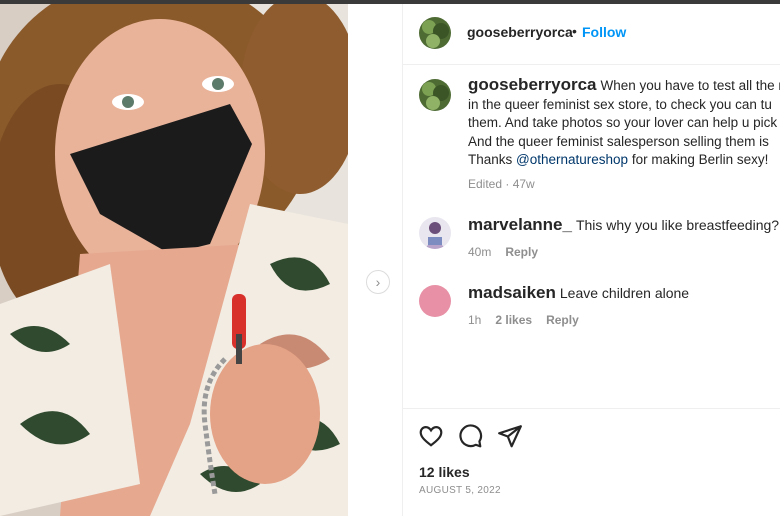  What do you see at coordinates (604, 32) in the screenshot?
I see `follow-button: Follow` at bounding box center [604, 32].